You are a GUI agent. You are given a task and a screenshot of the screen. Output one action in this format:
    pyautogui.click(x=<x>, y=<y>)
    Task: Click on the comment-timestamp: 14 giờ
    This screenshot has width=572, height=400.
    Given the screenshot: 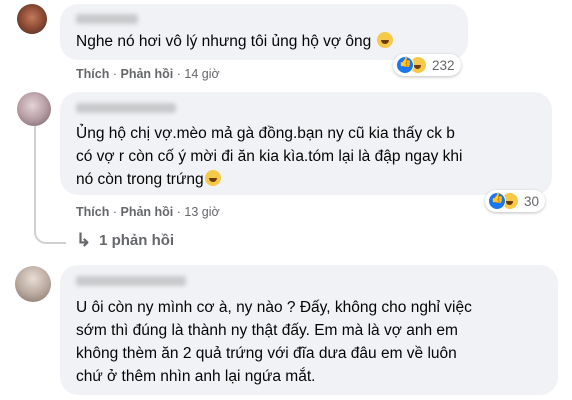 What is the action you would take?
    pyautogui.click(x=201, y=74)
    